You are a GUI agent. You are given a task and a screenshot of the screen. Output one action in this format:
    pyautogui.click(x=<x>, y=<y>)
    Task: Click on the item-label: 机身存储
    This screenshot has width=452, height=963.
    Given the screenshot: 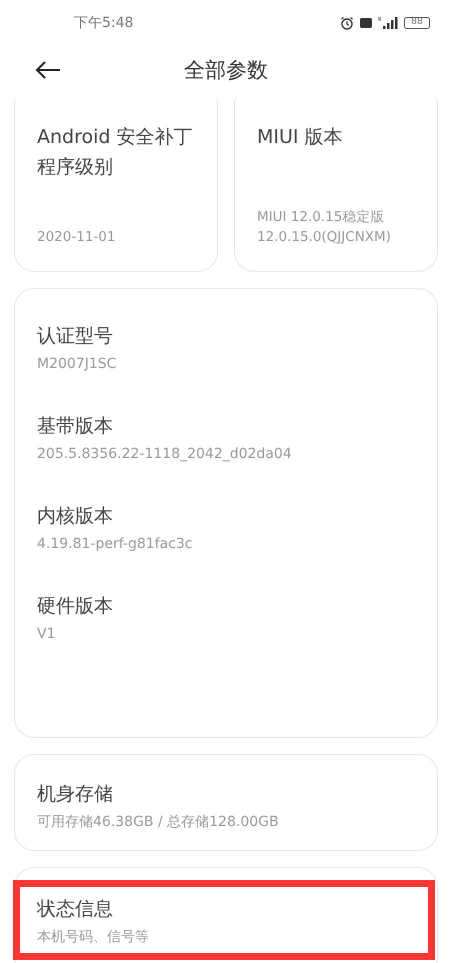 What is the action you would take?
    pyautogui.click(x=75, y=794)
    